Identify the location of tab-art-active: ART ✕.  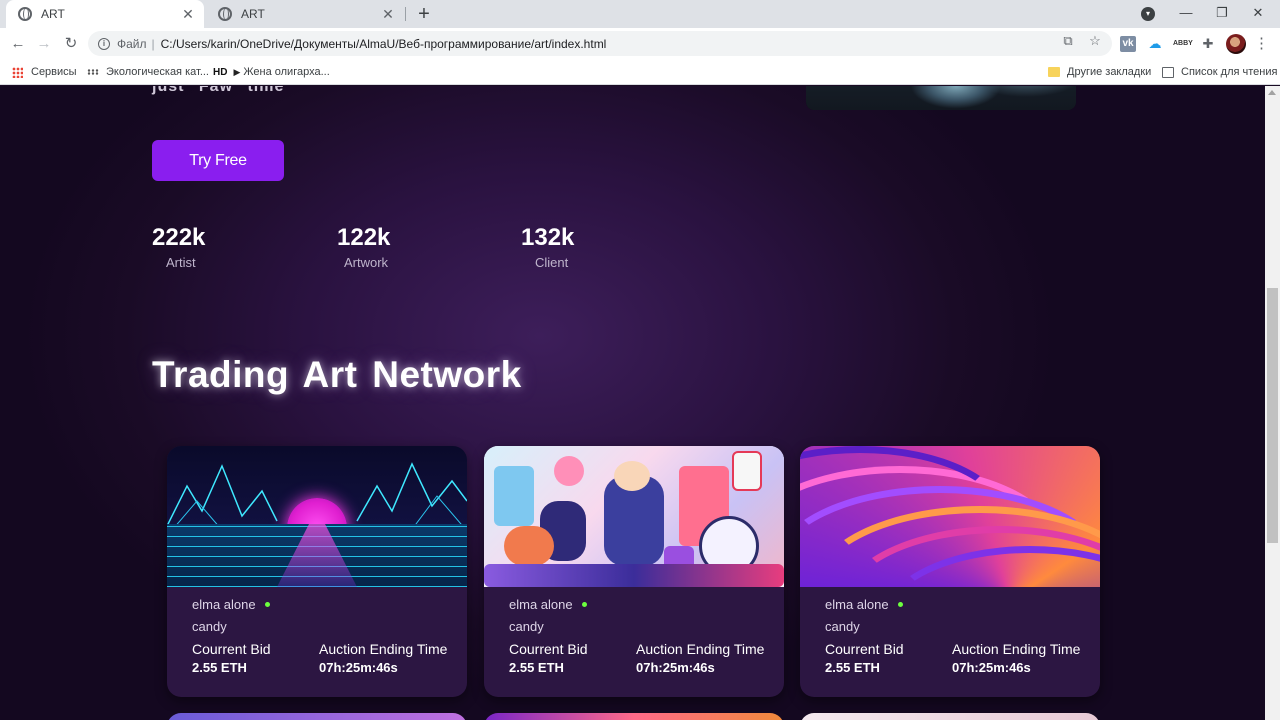
(105, 14).